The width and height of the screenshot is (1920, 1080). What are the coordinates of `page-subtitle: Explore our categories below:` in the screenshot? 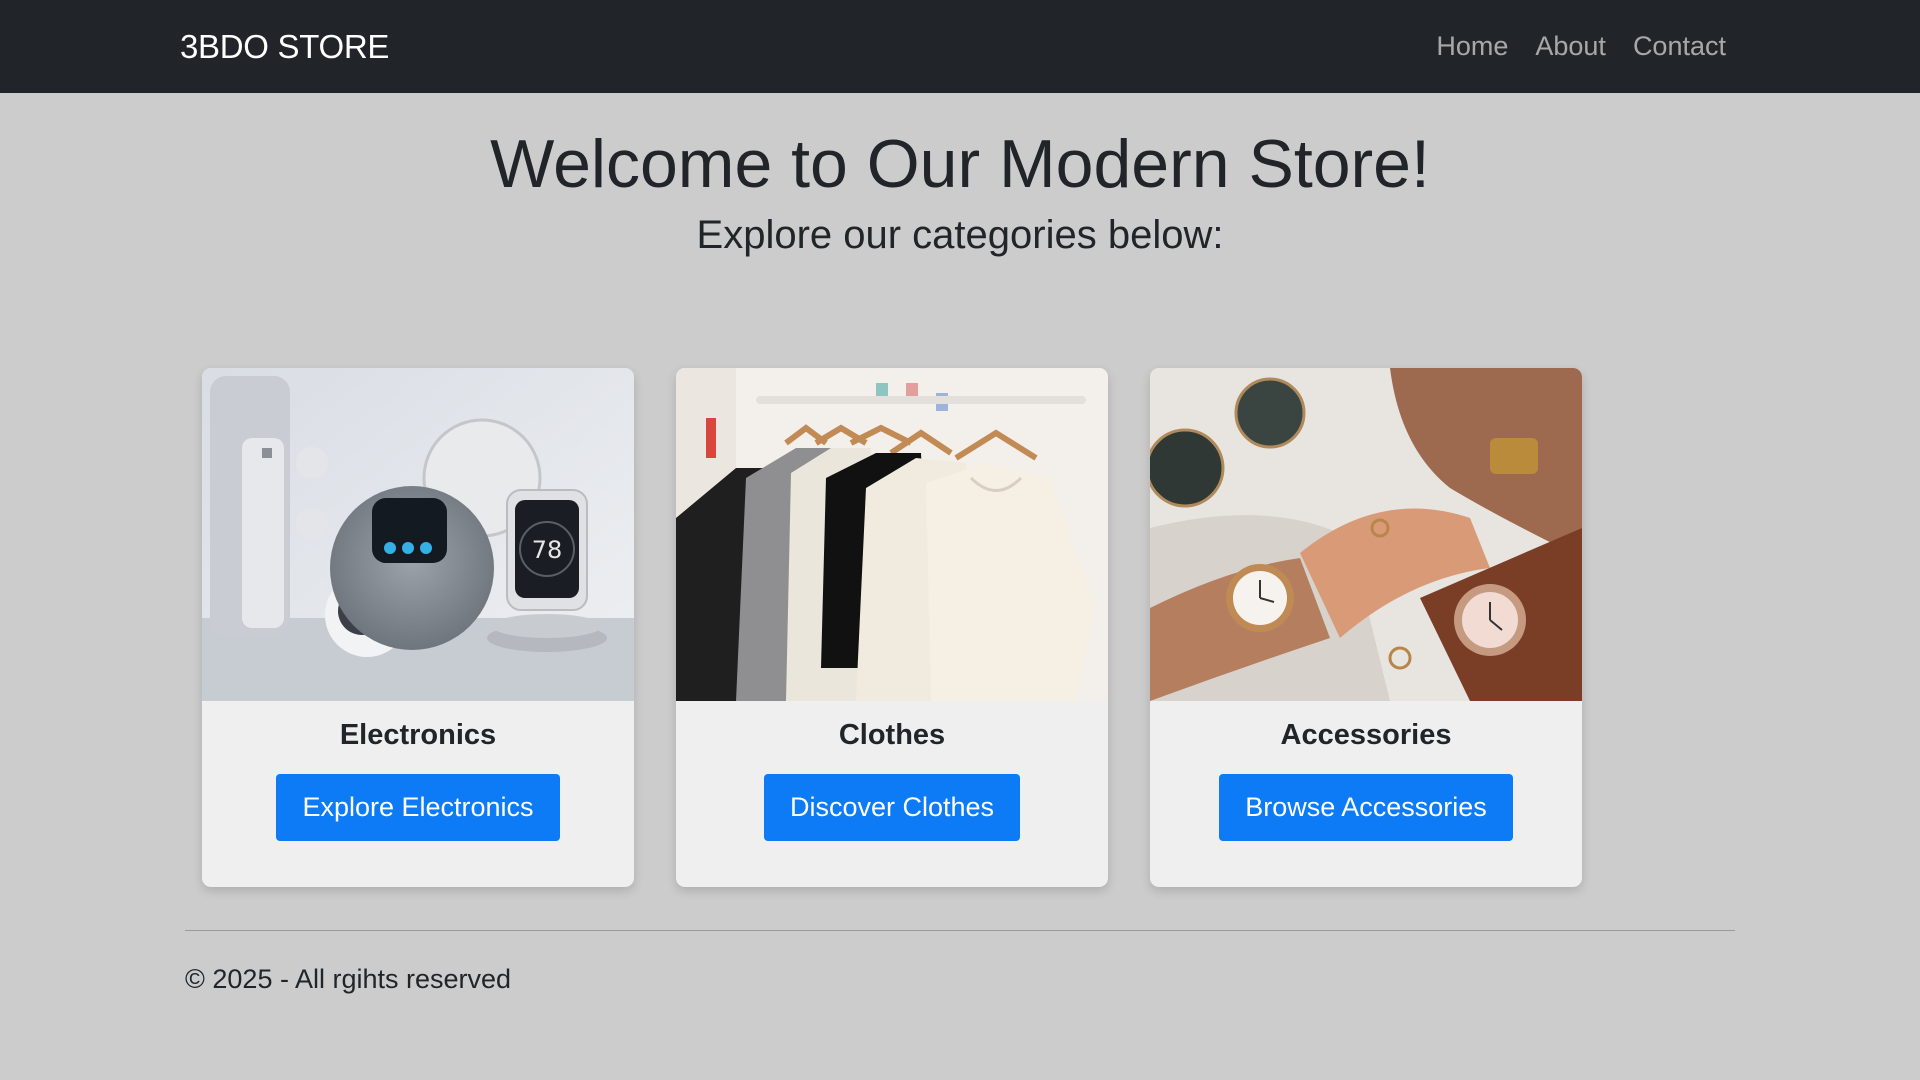 It's located at (960, 235).